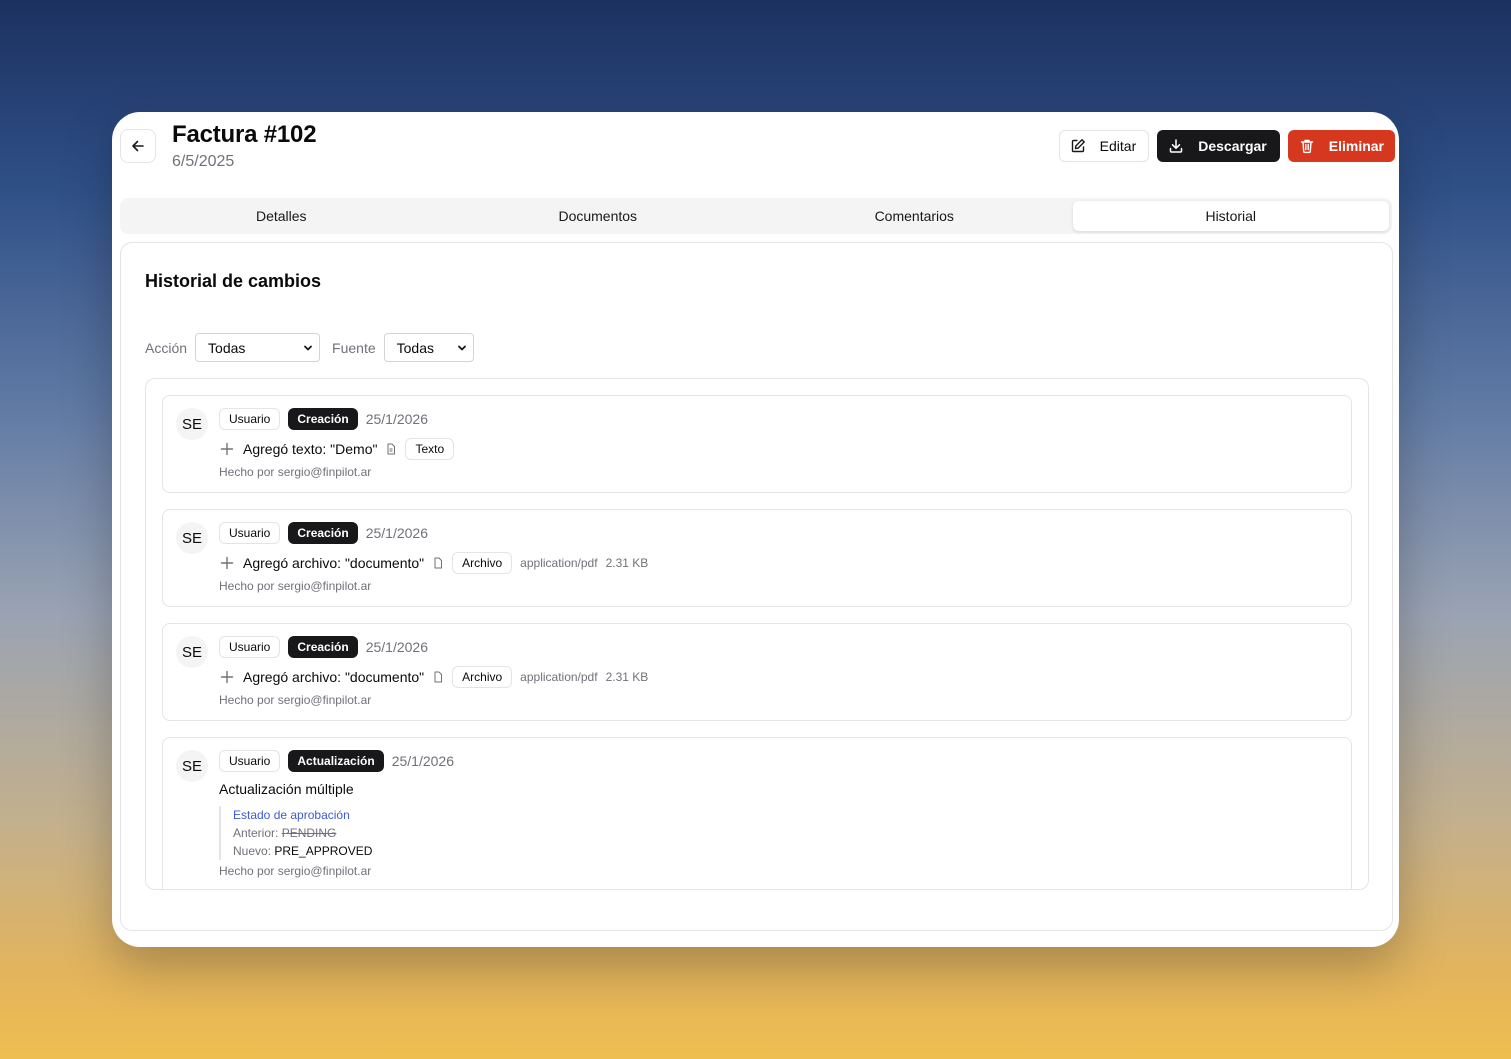  I want to click on previous-value-row: Anterior: PENDING, so click(302, 833).